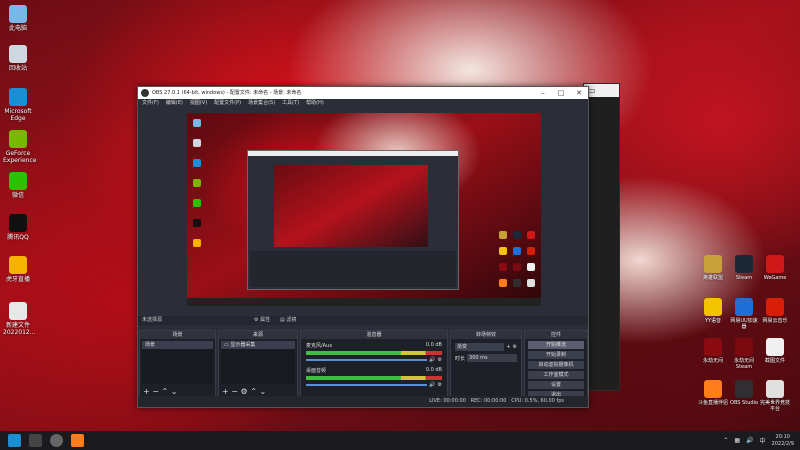 This screenshot has width=800, height=450. I want to click on desktop-icon: YY语音, so click(713, 311).